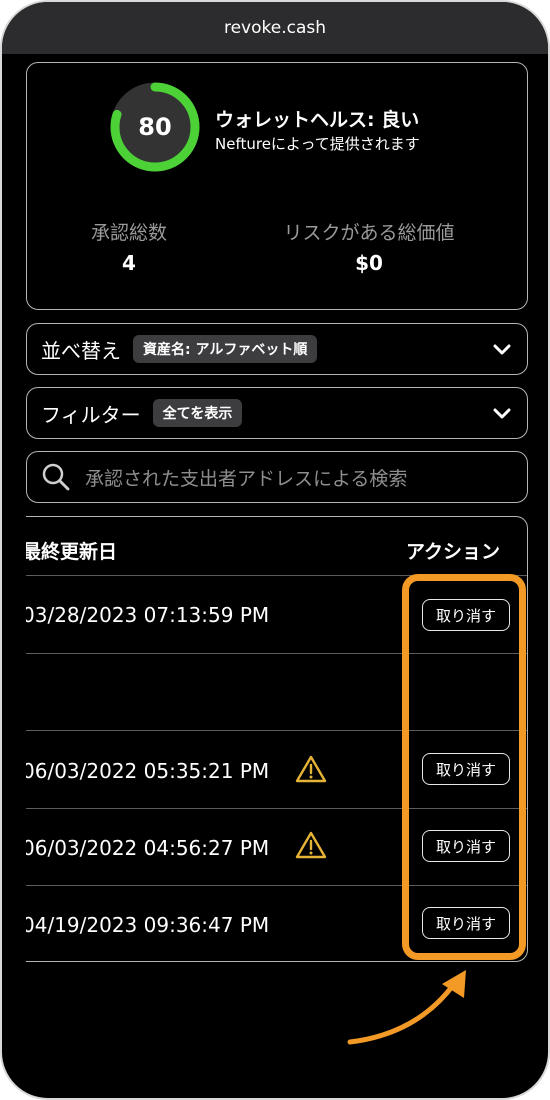 The width and height of the screenshot is (550, 1100). Describe the element at coordinates (406, 1007) in the screenshot. I see `annotation-arrow-icon` at that location.